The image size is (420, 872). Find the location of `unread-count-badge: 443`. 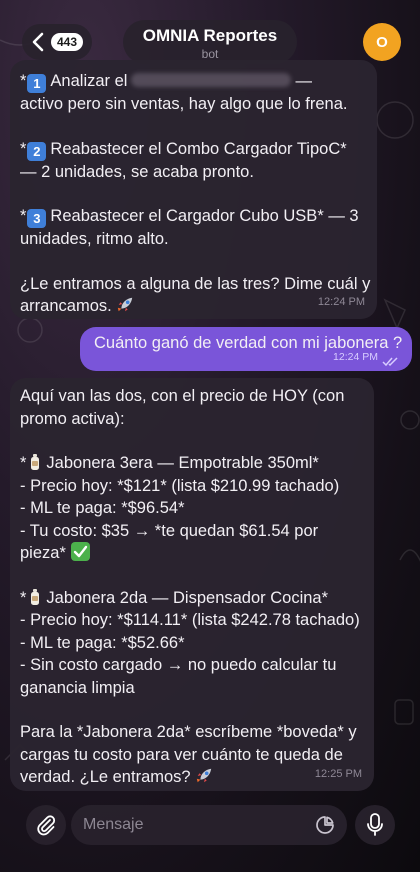

unread-count-badge: 443 is located at coordinates (67, 42).